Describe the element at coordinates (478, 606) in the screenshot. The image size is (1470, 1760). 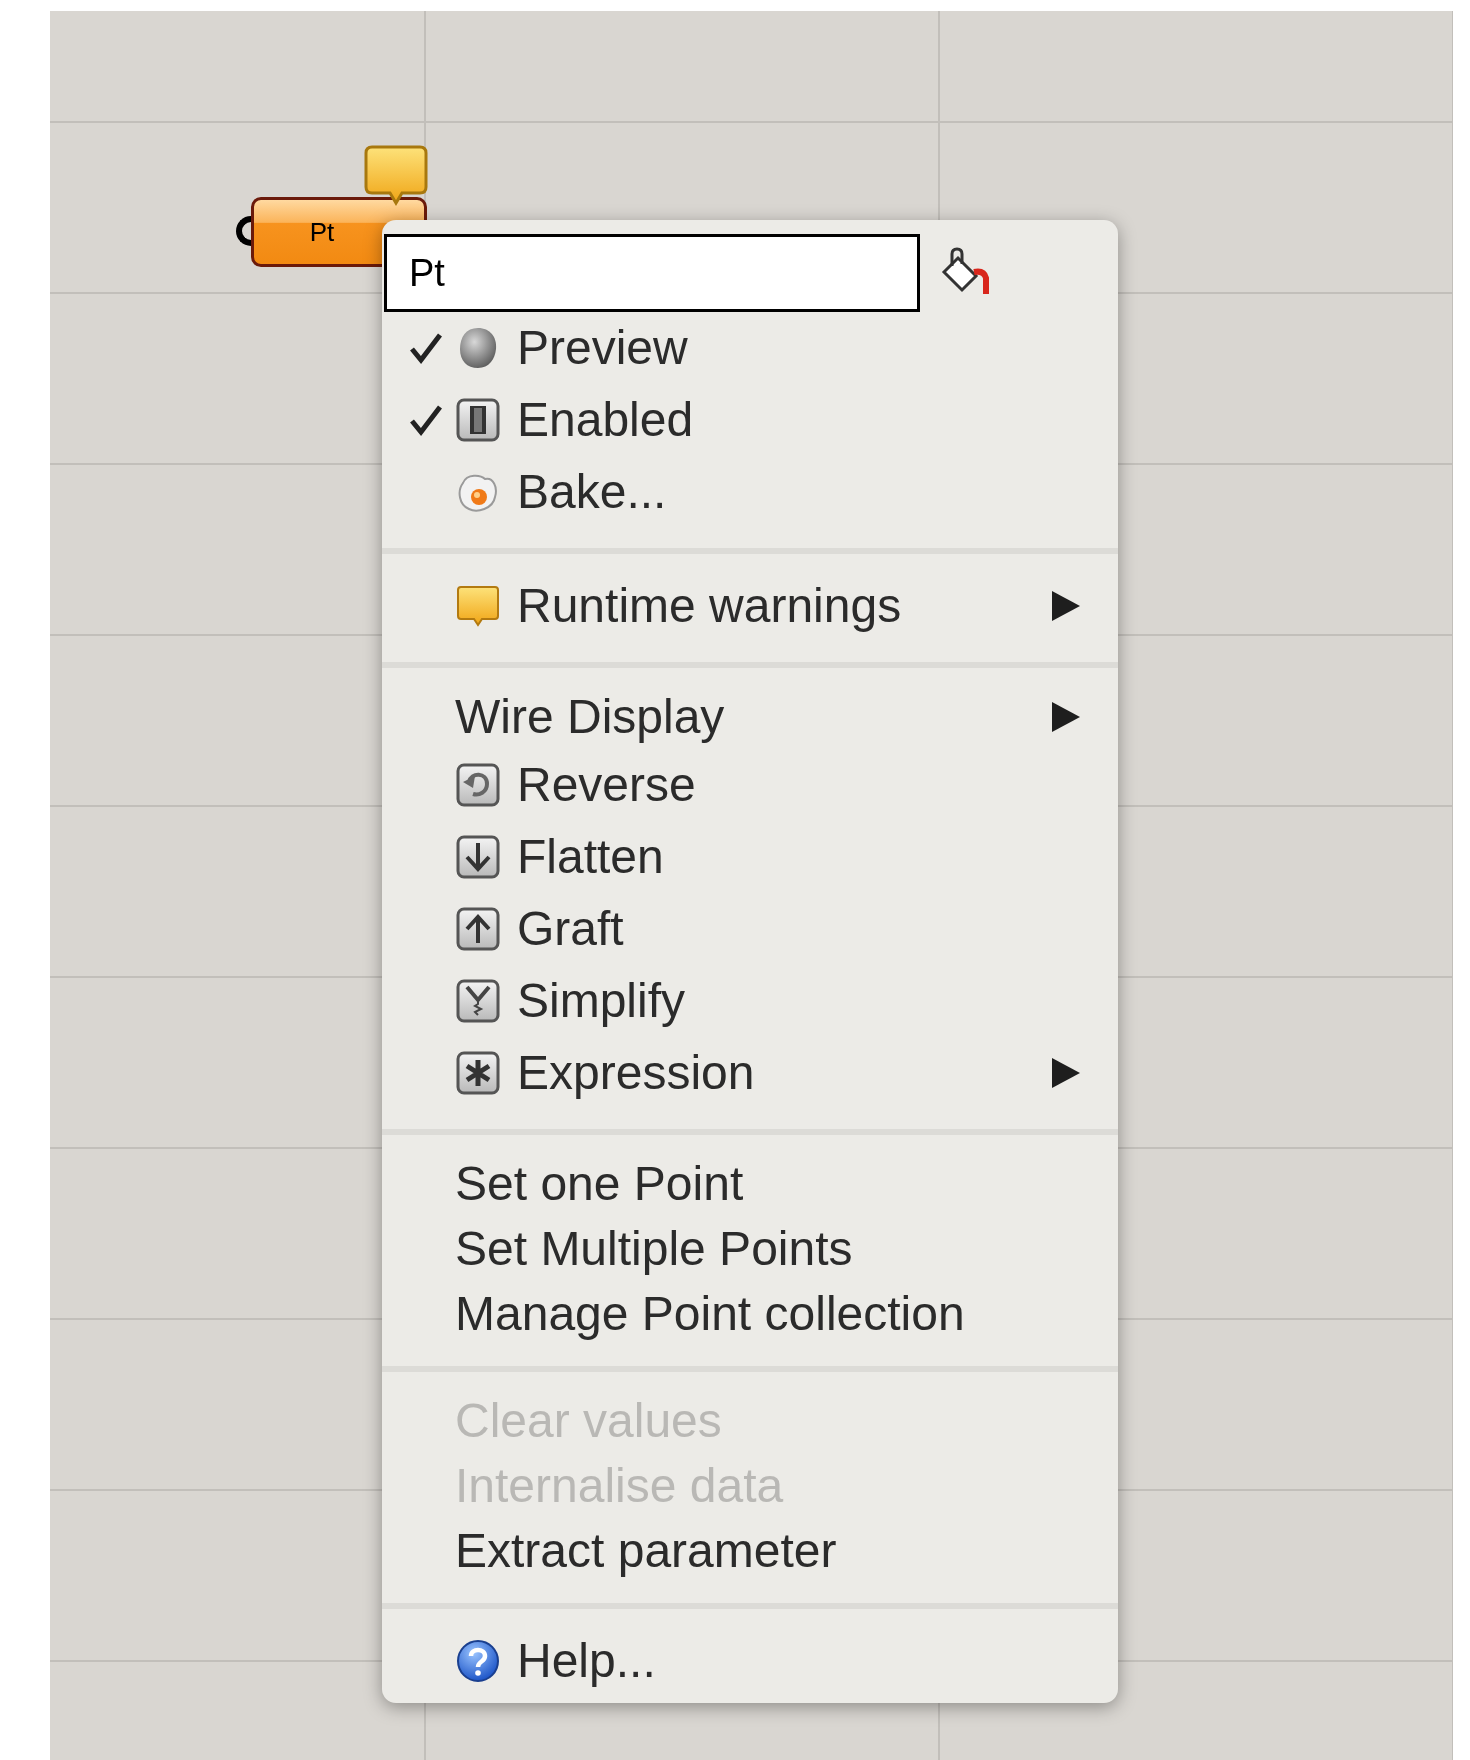
I see `speech-bubble-icon` at that location.